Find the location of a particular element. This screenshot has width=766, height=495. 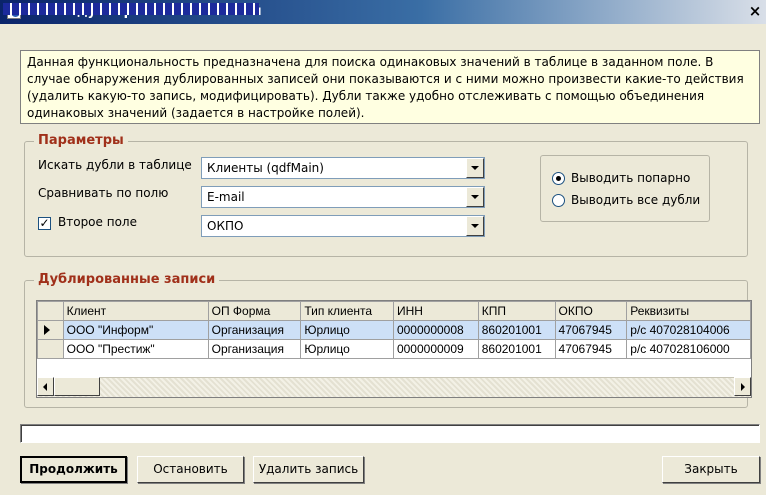

column-header: ОП Форма is located at coordinates (254, 311).